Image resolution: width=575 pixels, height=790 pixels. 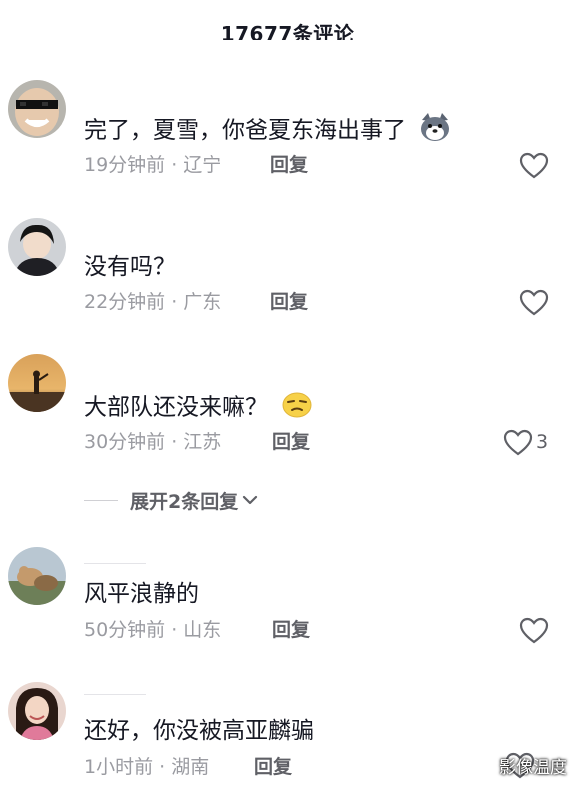 I want to click on comment-text: 大部队还没来嘛？, so click(x=198, y=408).